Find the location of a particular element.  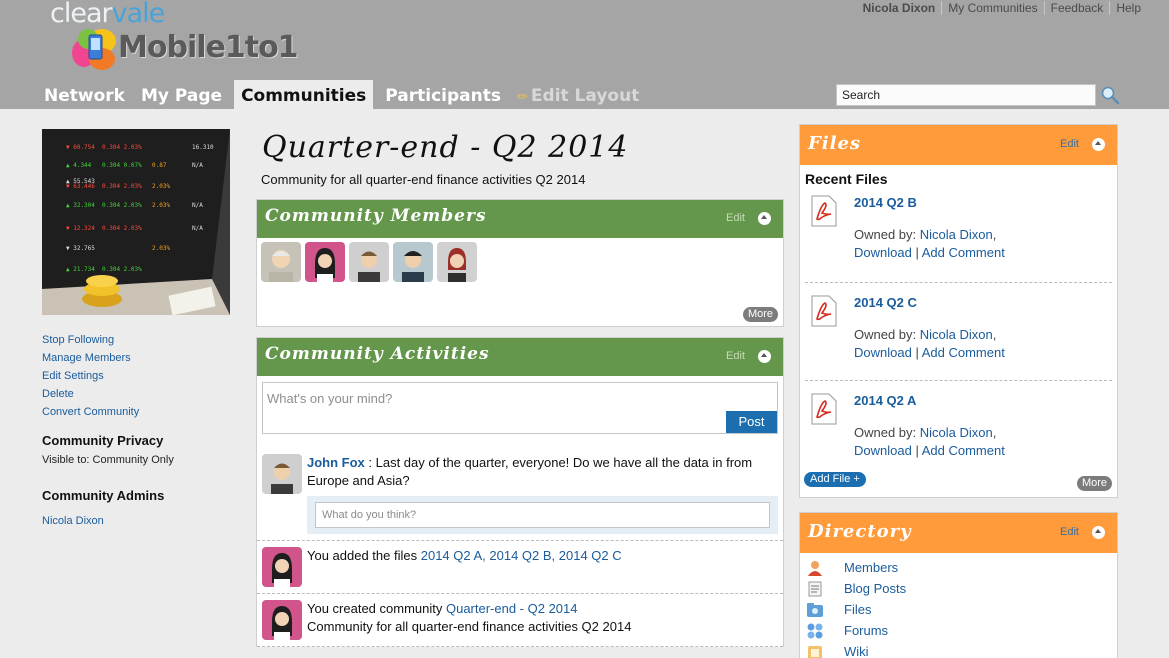

directory-item-blog-posts: Blog Posts is located at coordinates (961, 588).